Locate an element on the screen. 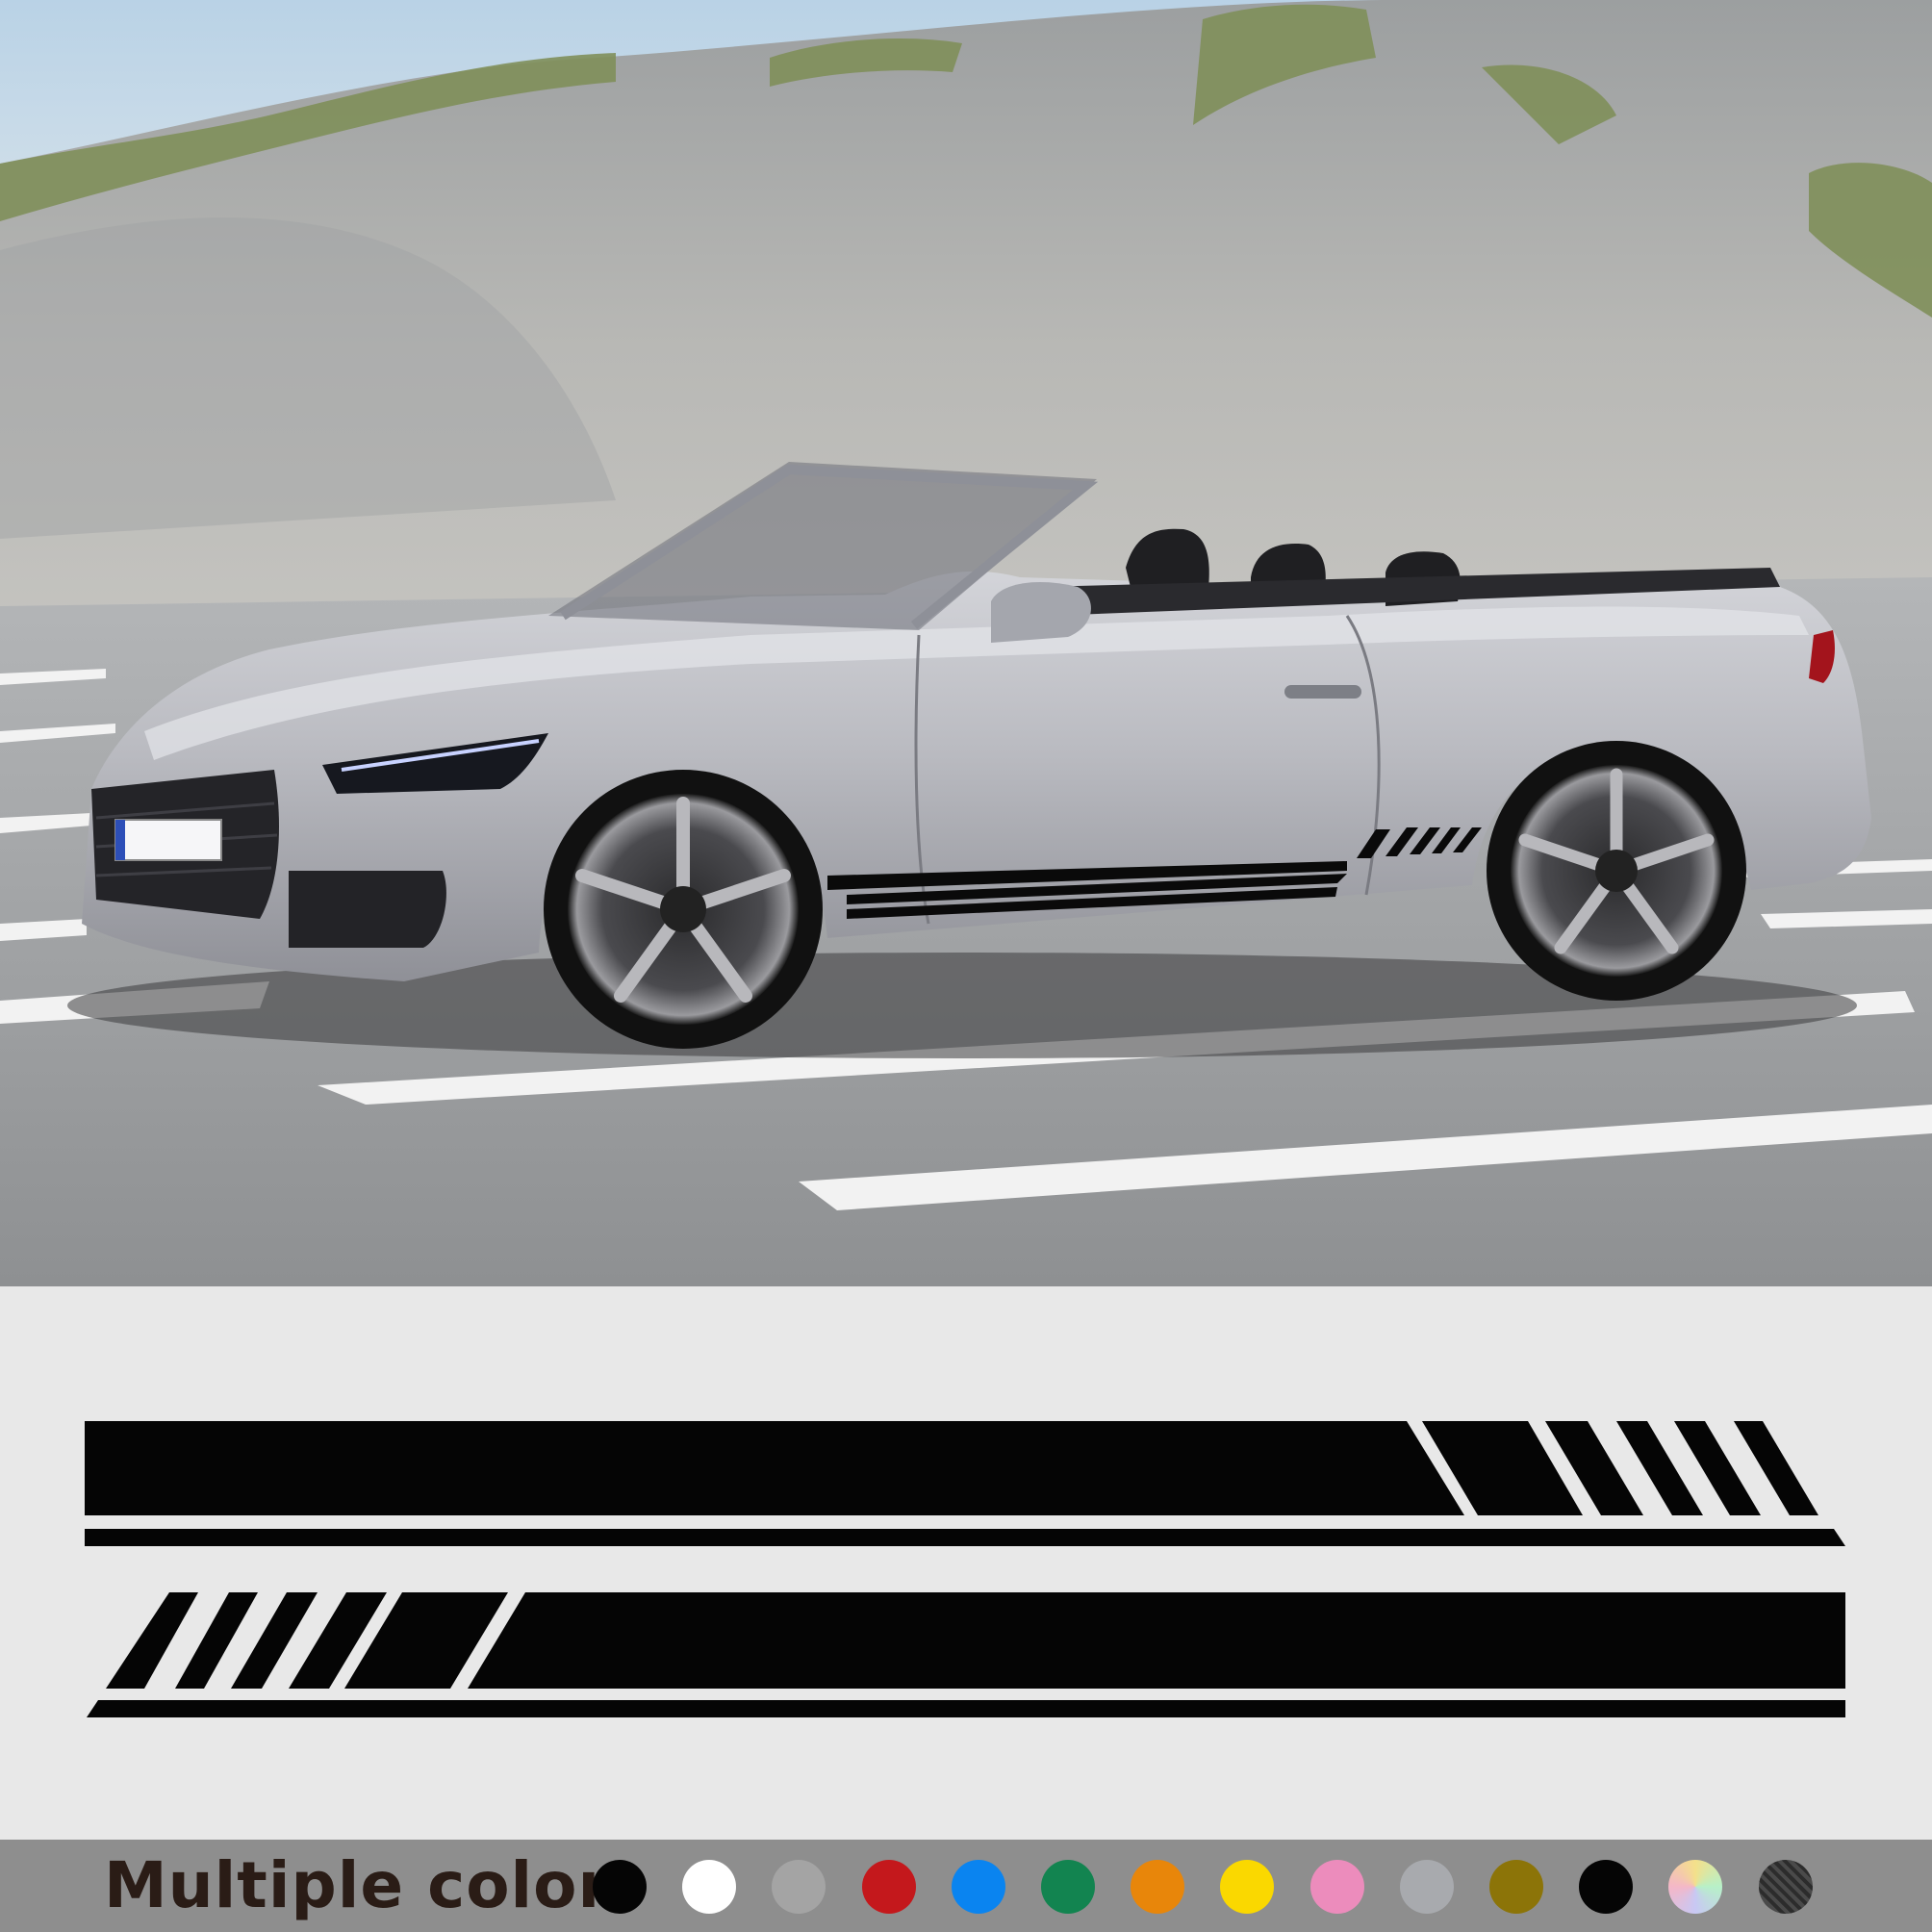 This screenshot has width=1932, height=1932. stripe-decal-left is located at coordinates (966, 1654).